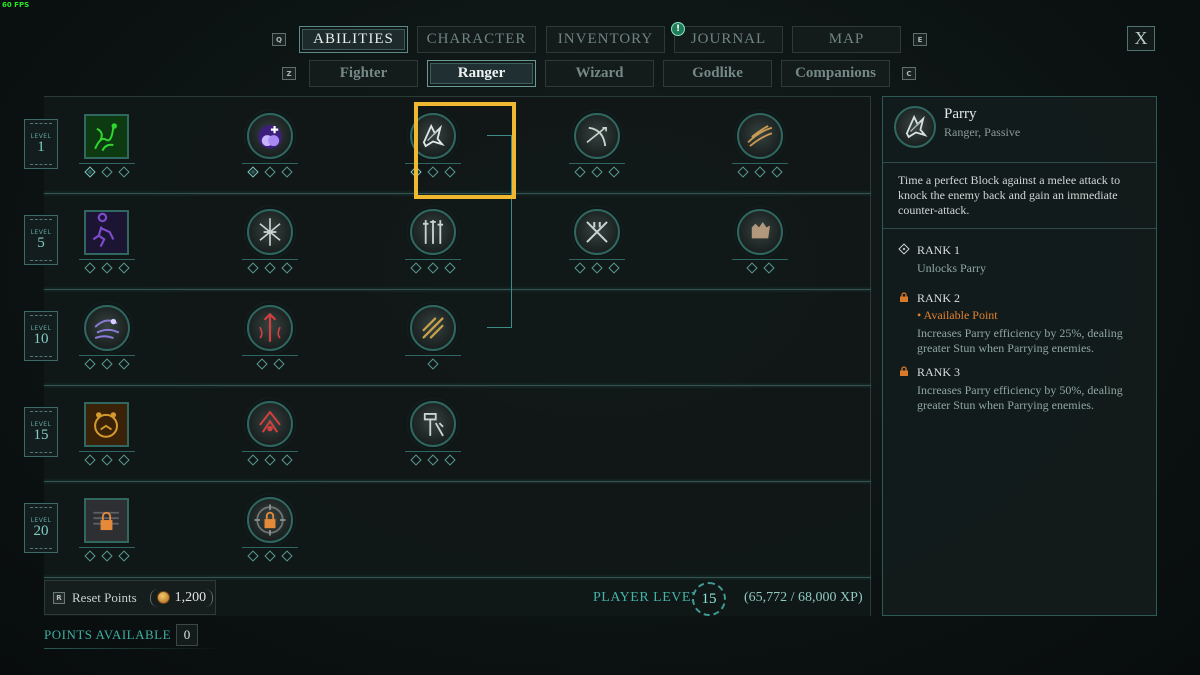  I want to click on subtab-fighter: Fighter, so click(363, 73).